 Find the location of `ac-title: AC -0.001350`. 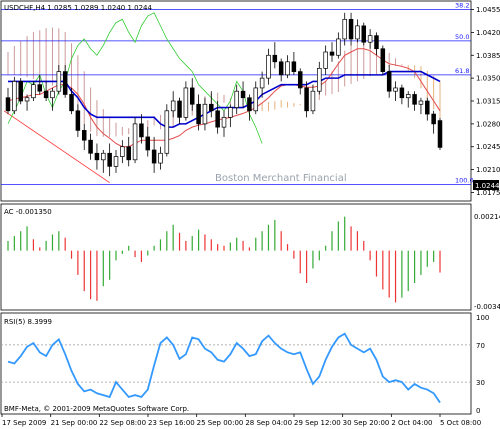

ac-title: AC -0.001350 is located at coordinates (28, 212).